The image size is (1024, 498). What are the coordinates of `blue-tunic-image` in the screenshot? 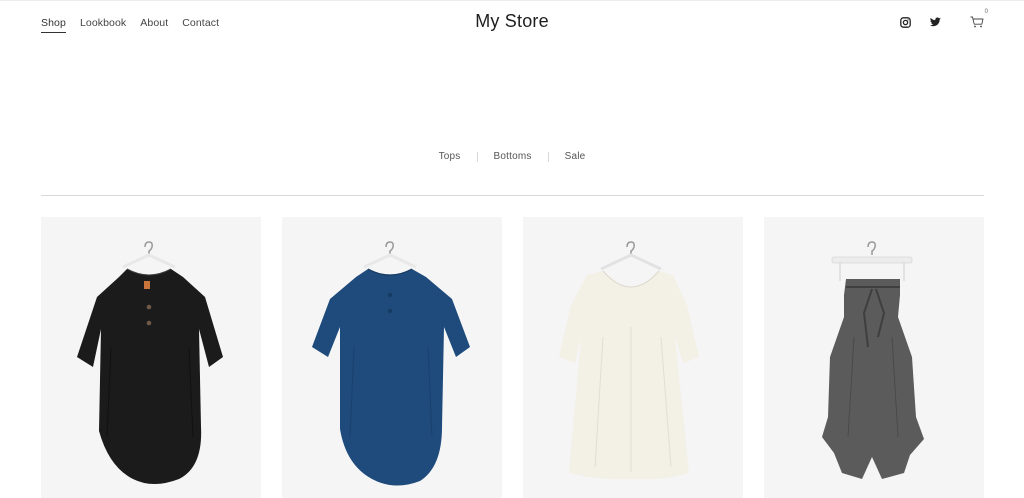 It's located at (391, 363).